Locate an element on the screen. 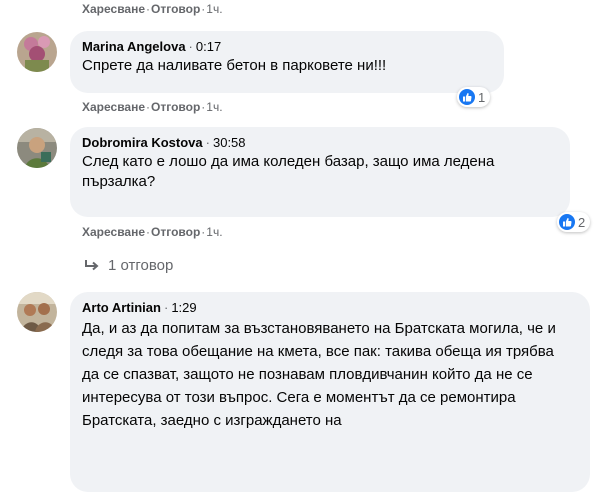  reaction-count: 1 is located at coordinates (482, 97).